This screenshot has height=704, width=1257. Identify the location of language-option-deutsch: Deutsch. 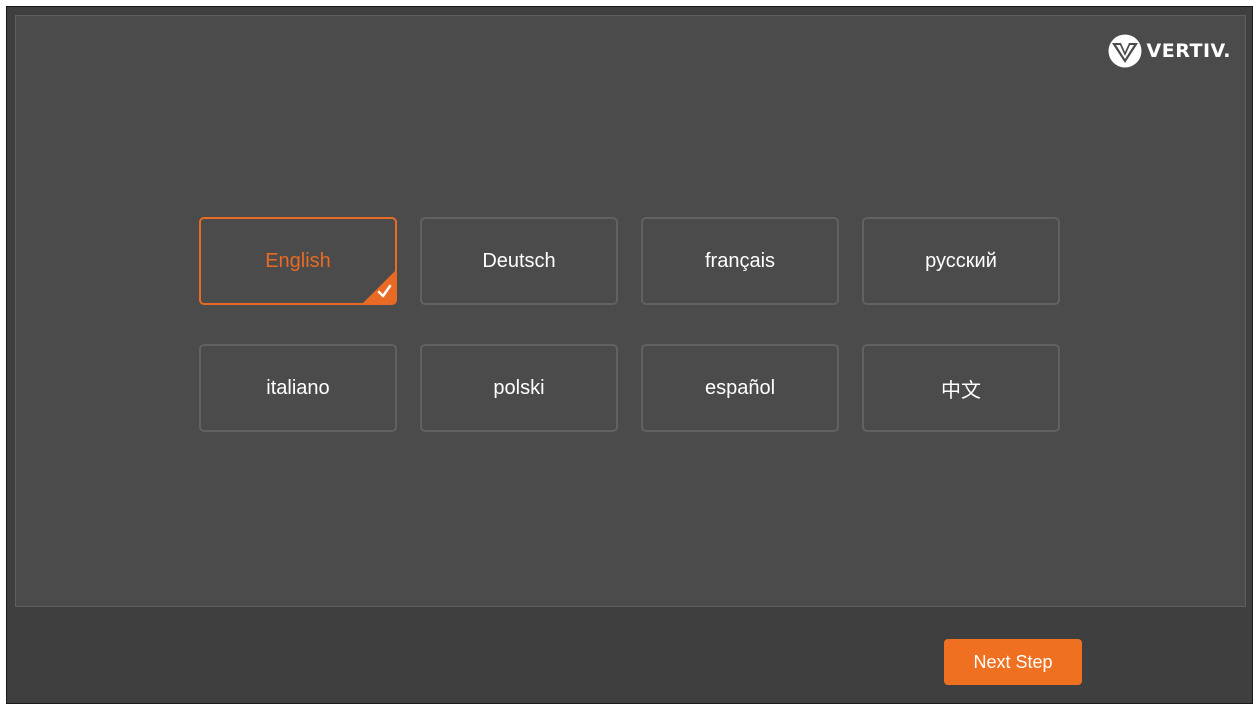
(519, 261).